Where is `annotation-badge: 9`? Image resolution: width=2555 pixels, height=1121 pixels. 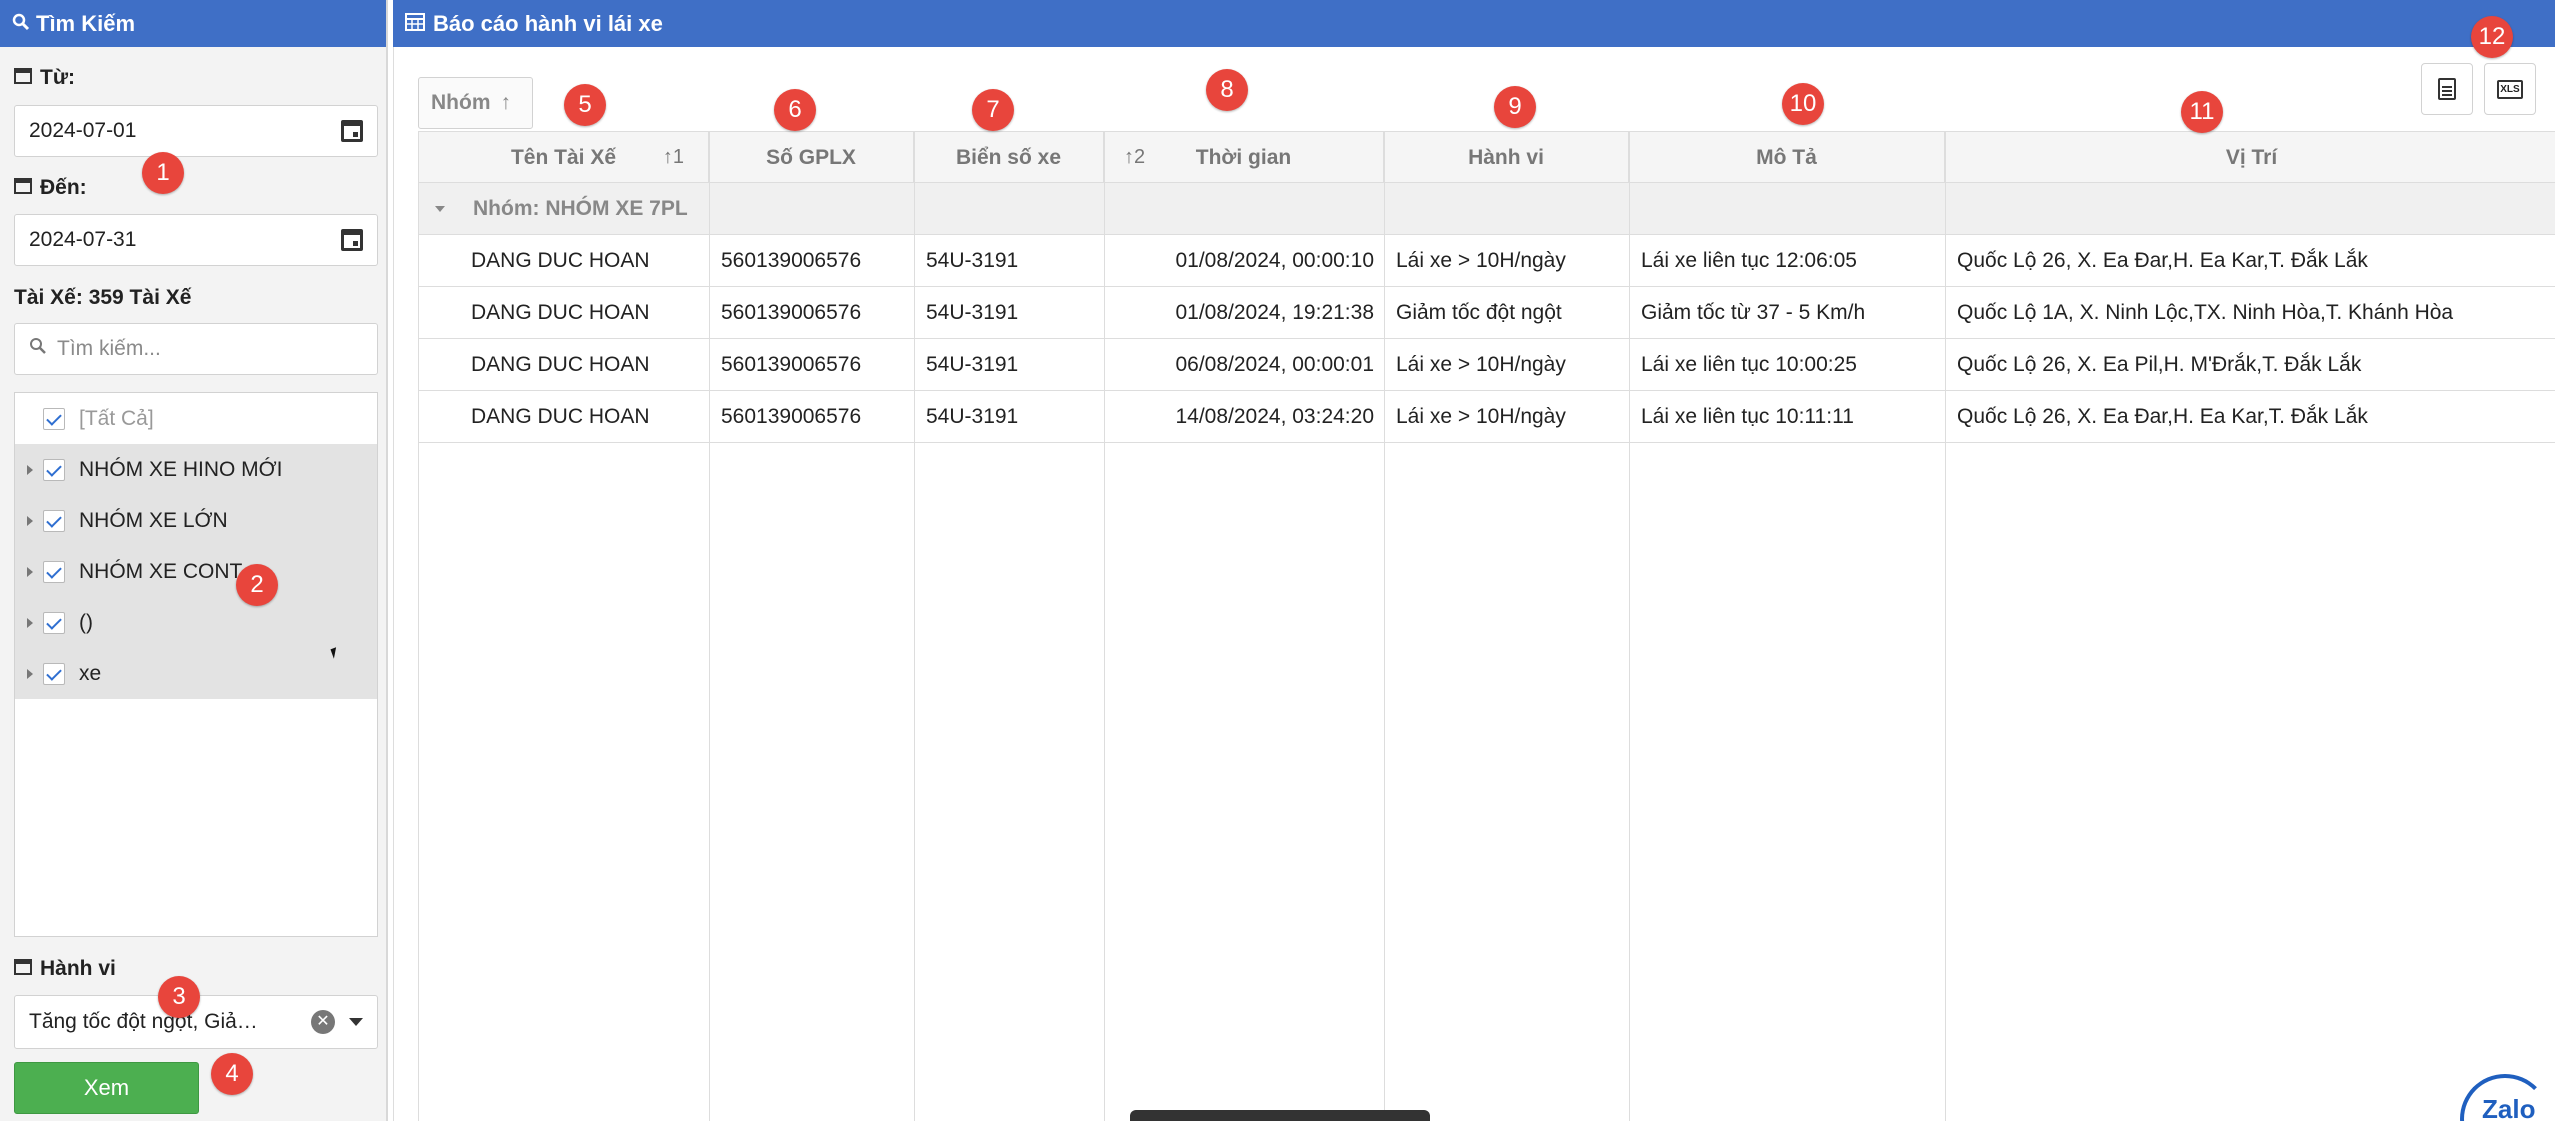 annotation-badge: 9 is located at coordinates (1515, 107).